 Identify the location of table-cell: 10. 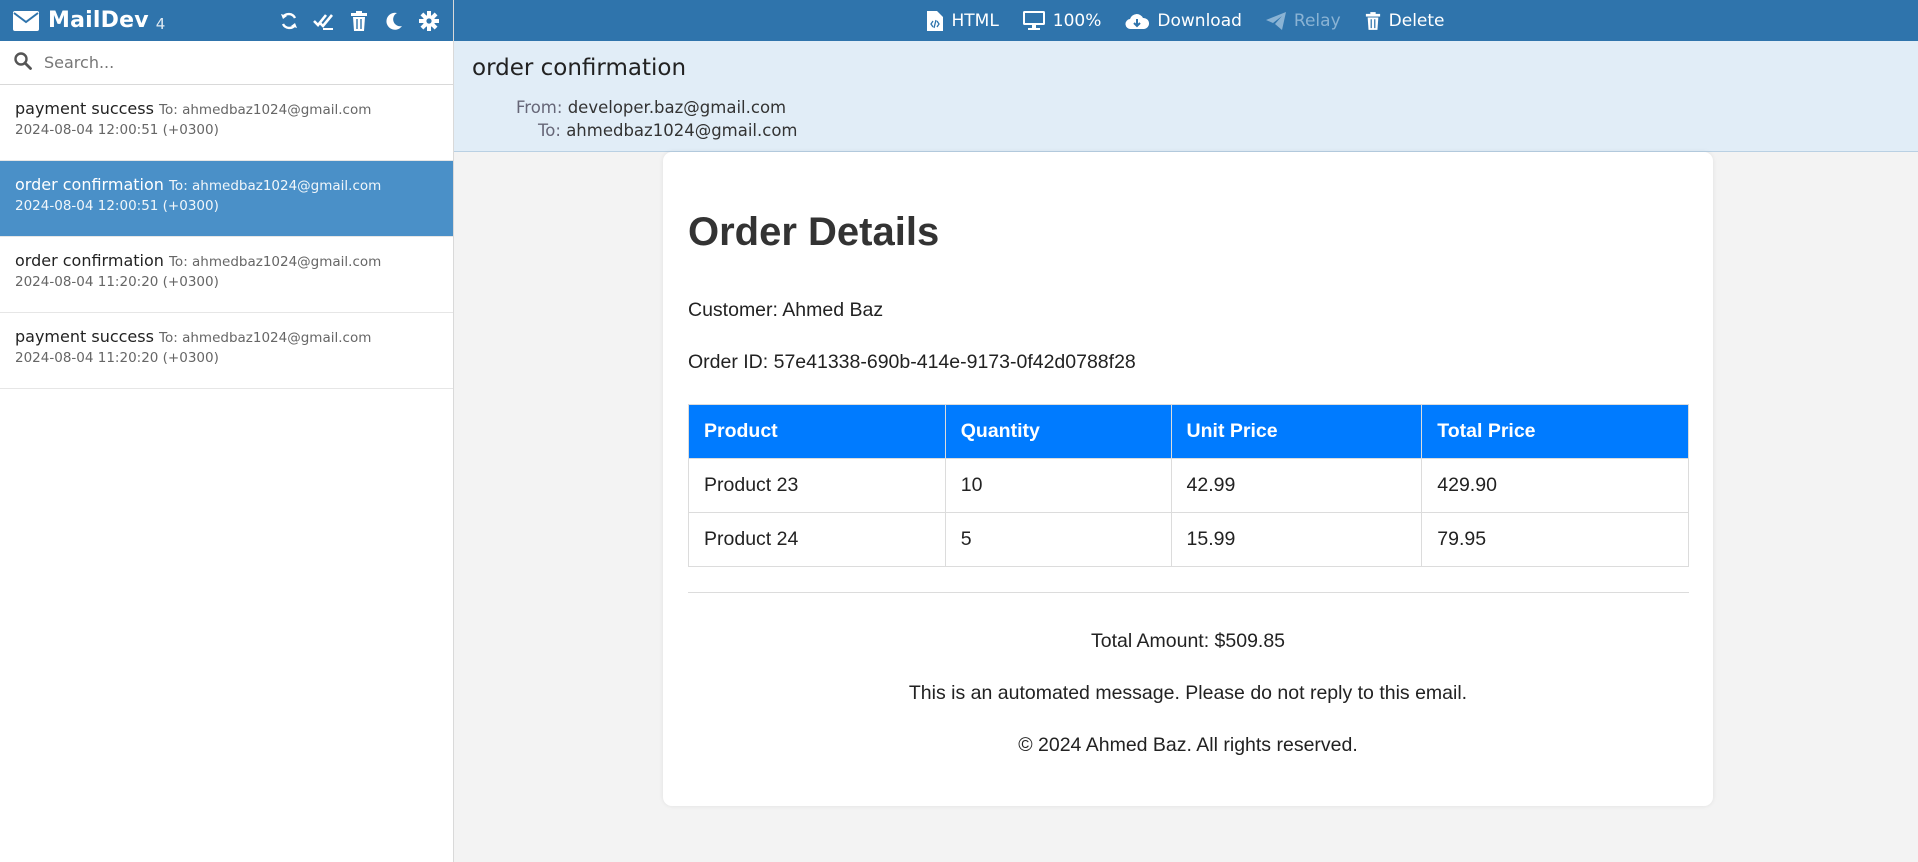
(1058, 485).